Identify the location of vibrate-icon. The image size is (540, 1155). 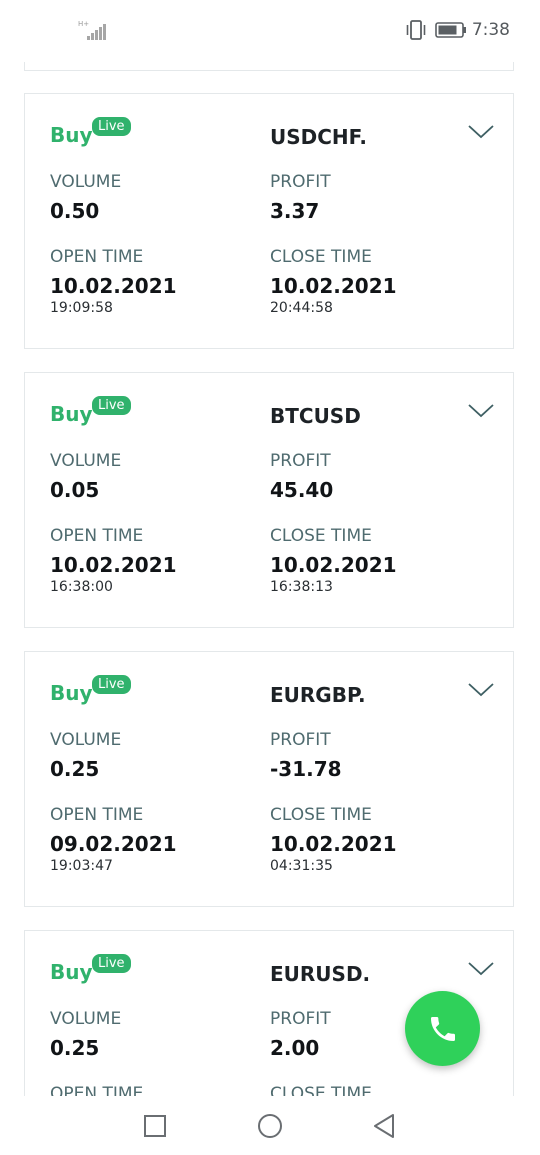
(416, 30).